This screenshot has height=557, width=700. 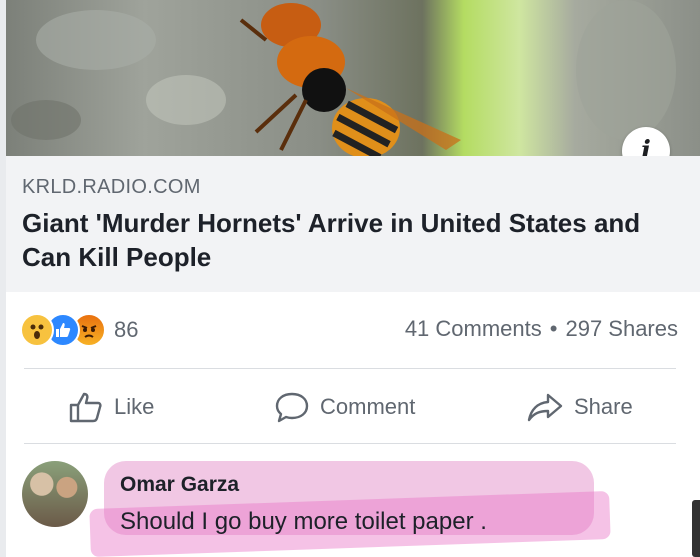 I want to click on like-label: Like, so click(x=134, y=406).